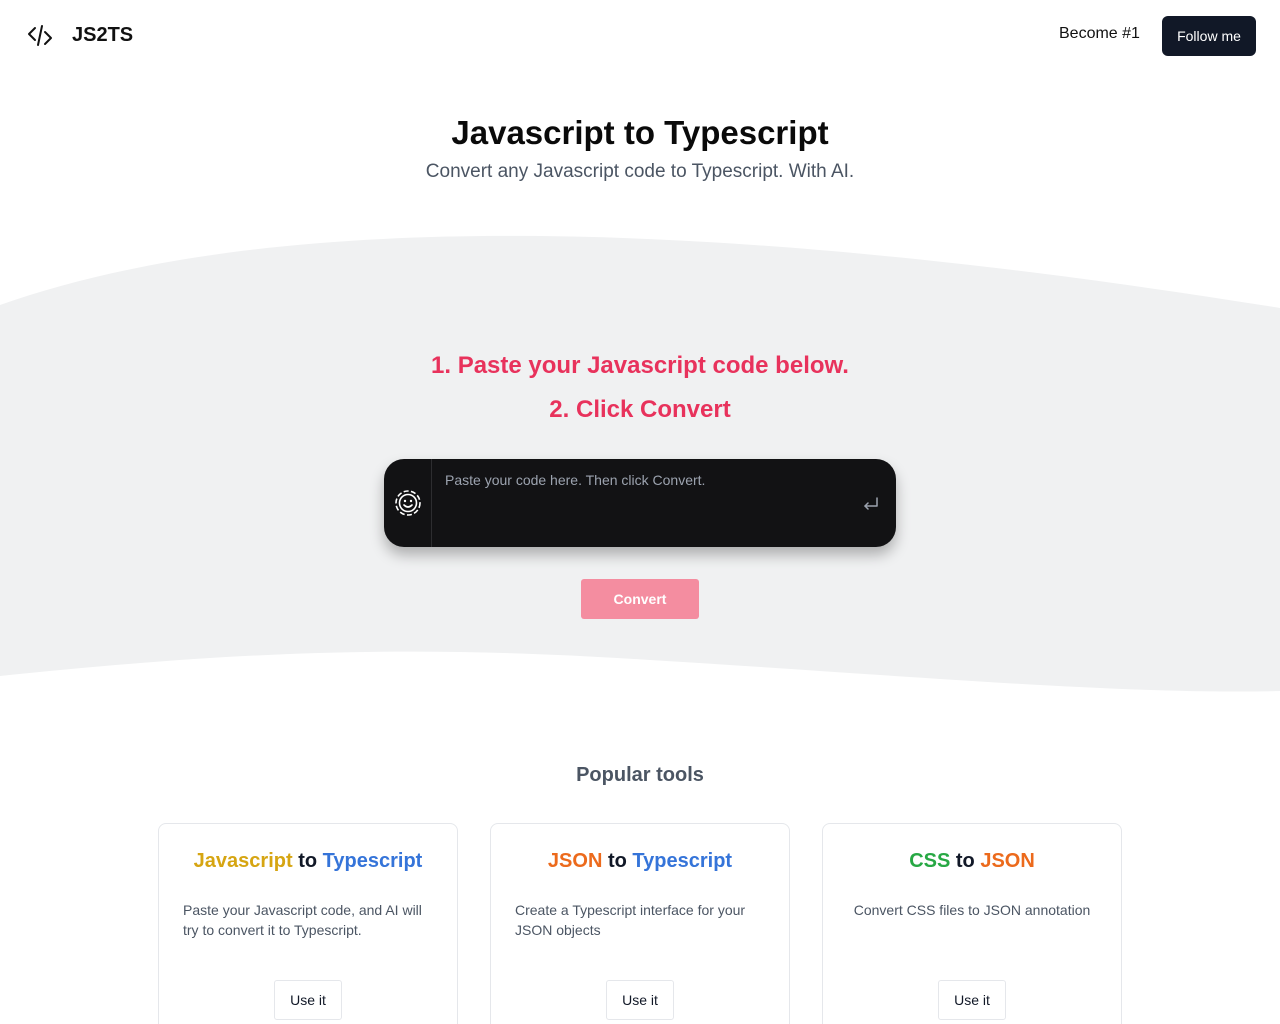 Image resolution: width=1280 pixels, height=1024 pixels. What do you see at coordinates (640, 36) in the screenshot?
I see `site-header: JS2TS Become #1 Follow me` at bounding box center [640, 36].